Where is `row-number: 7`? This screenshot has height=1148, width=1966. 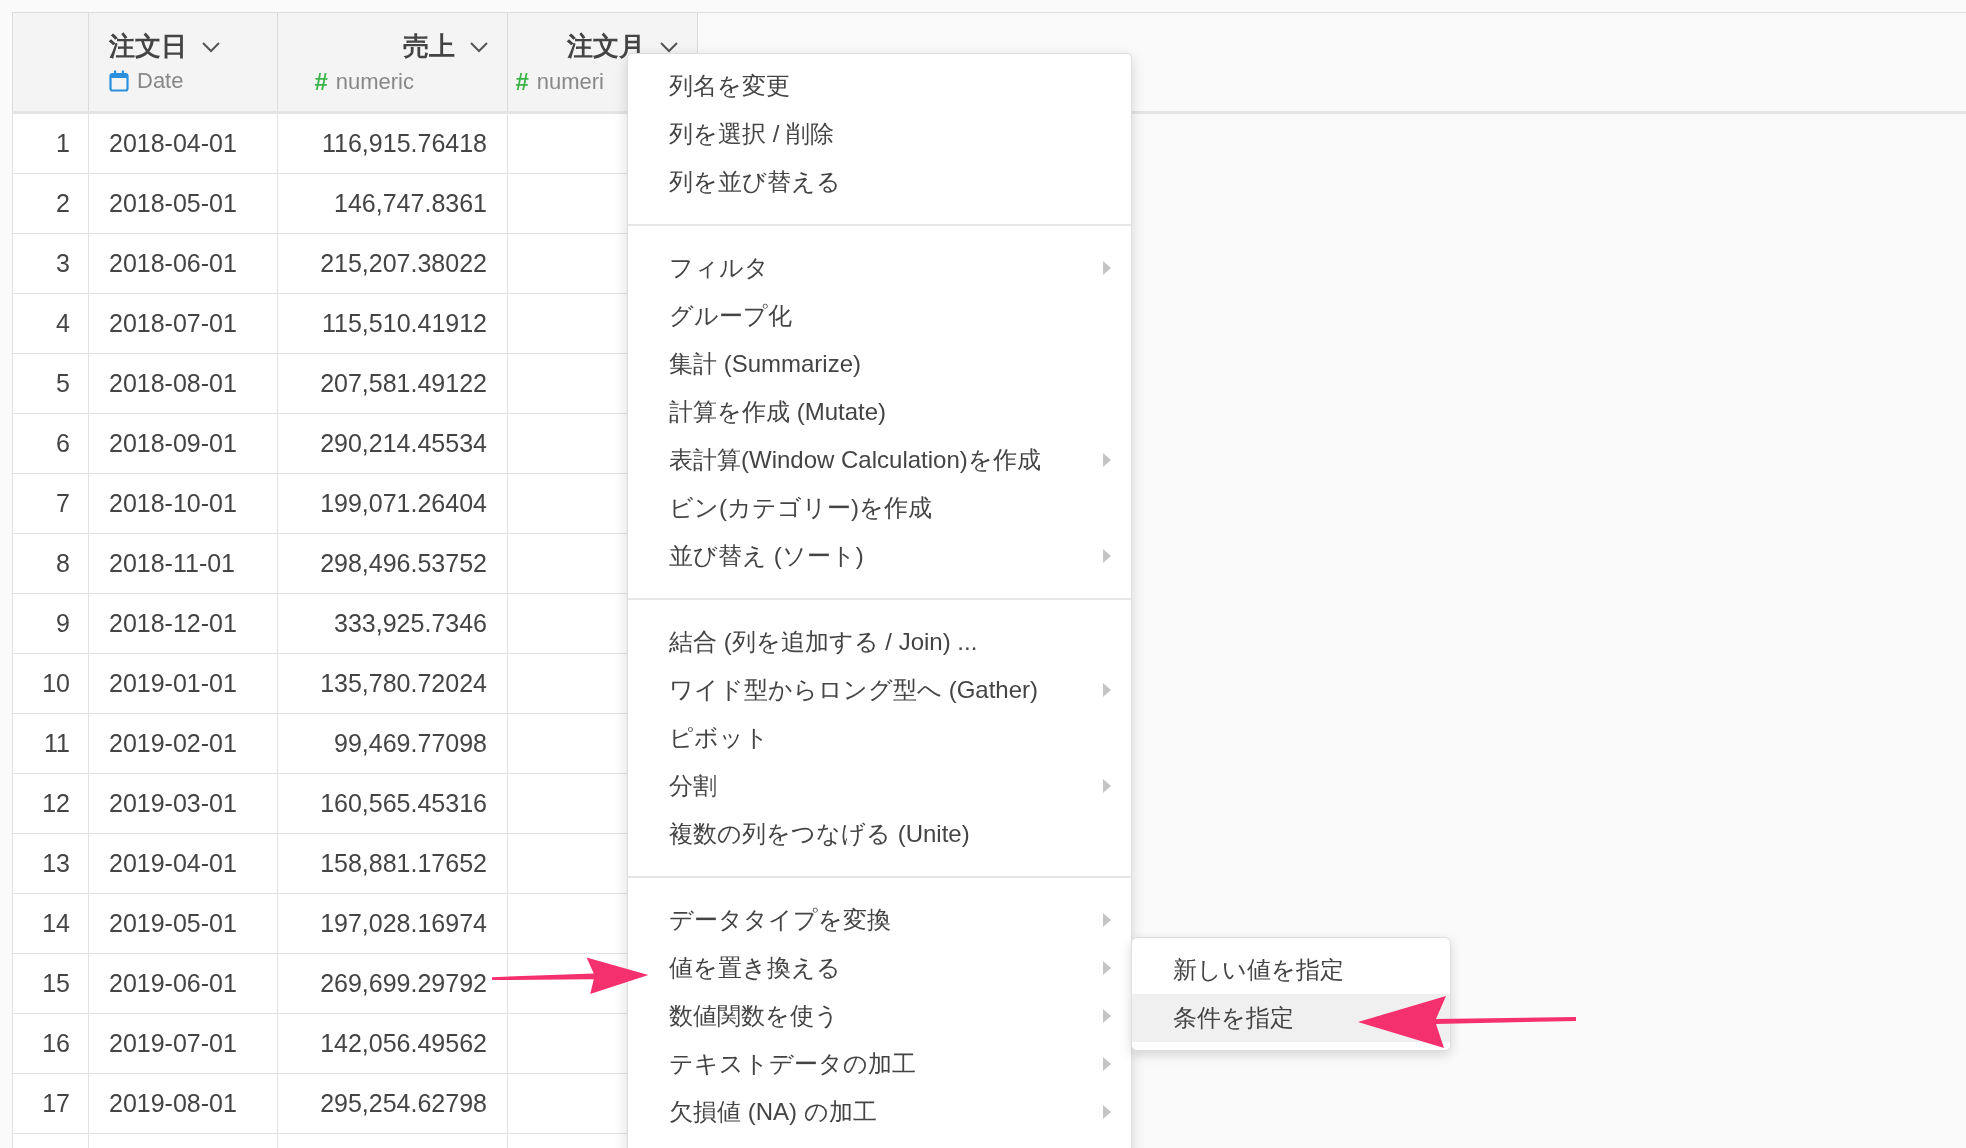
row-number: 7 is located at coordinates (50, 504).